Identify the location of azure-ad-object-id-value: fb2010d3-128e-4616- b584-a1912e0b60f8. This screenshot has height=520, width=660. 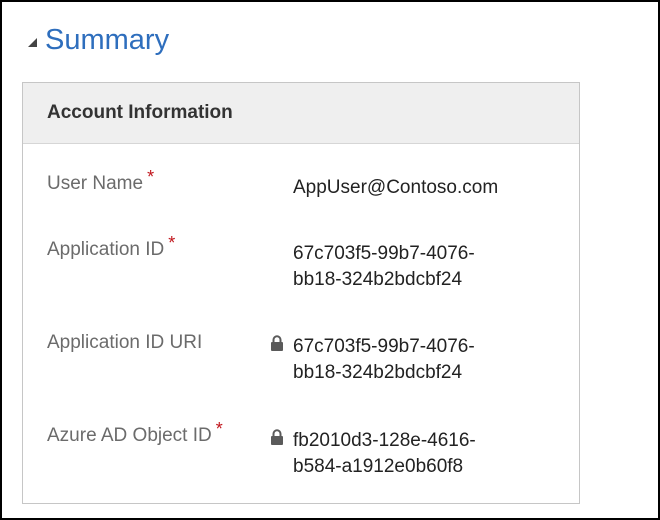
(384, 453).